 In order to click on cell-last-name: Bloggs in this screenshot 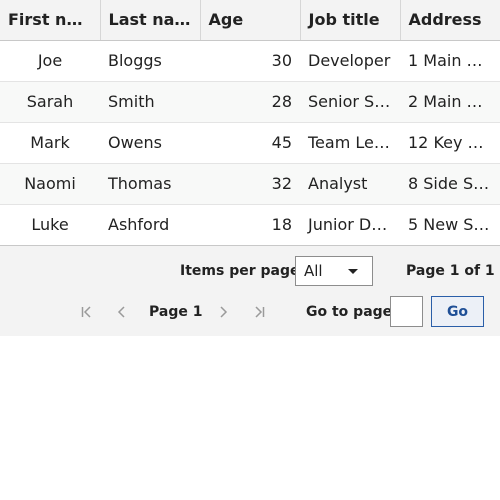, I will do `click(150, 61)`.